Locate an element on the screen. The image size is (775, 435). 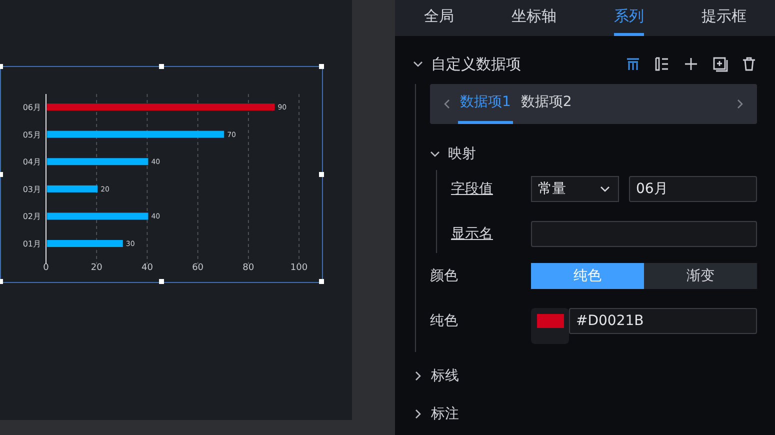
field-label: 显示名 is located at coordinates (472, 234).